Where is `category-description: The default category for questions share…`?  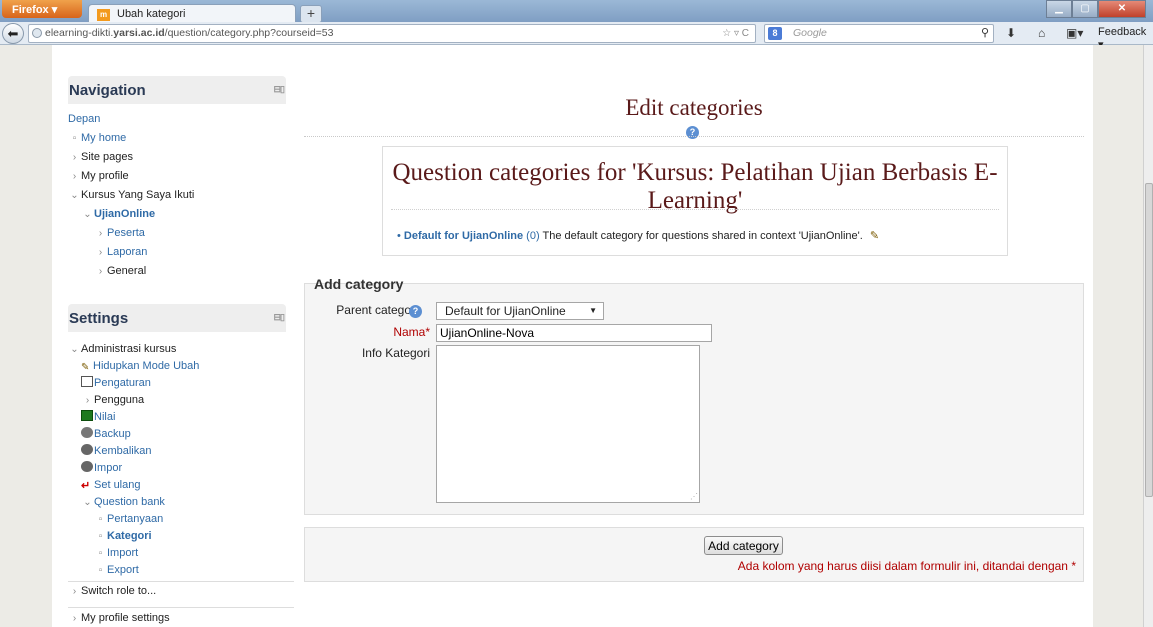
category-description: The default category for questions share… is located at coordinates (702, 236).